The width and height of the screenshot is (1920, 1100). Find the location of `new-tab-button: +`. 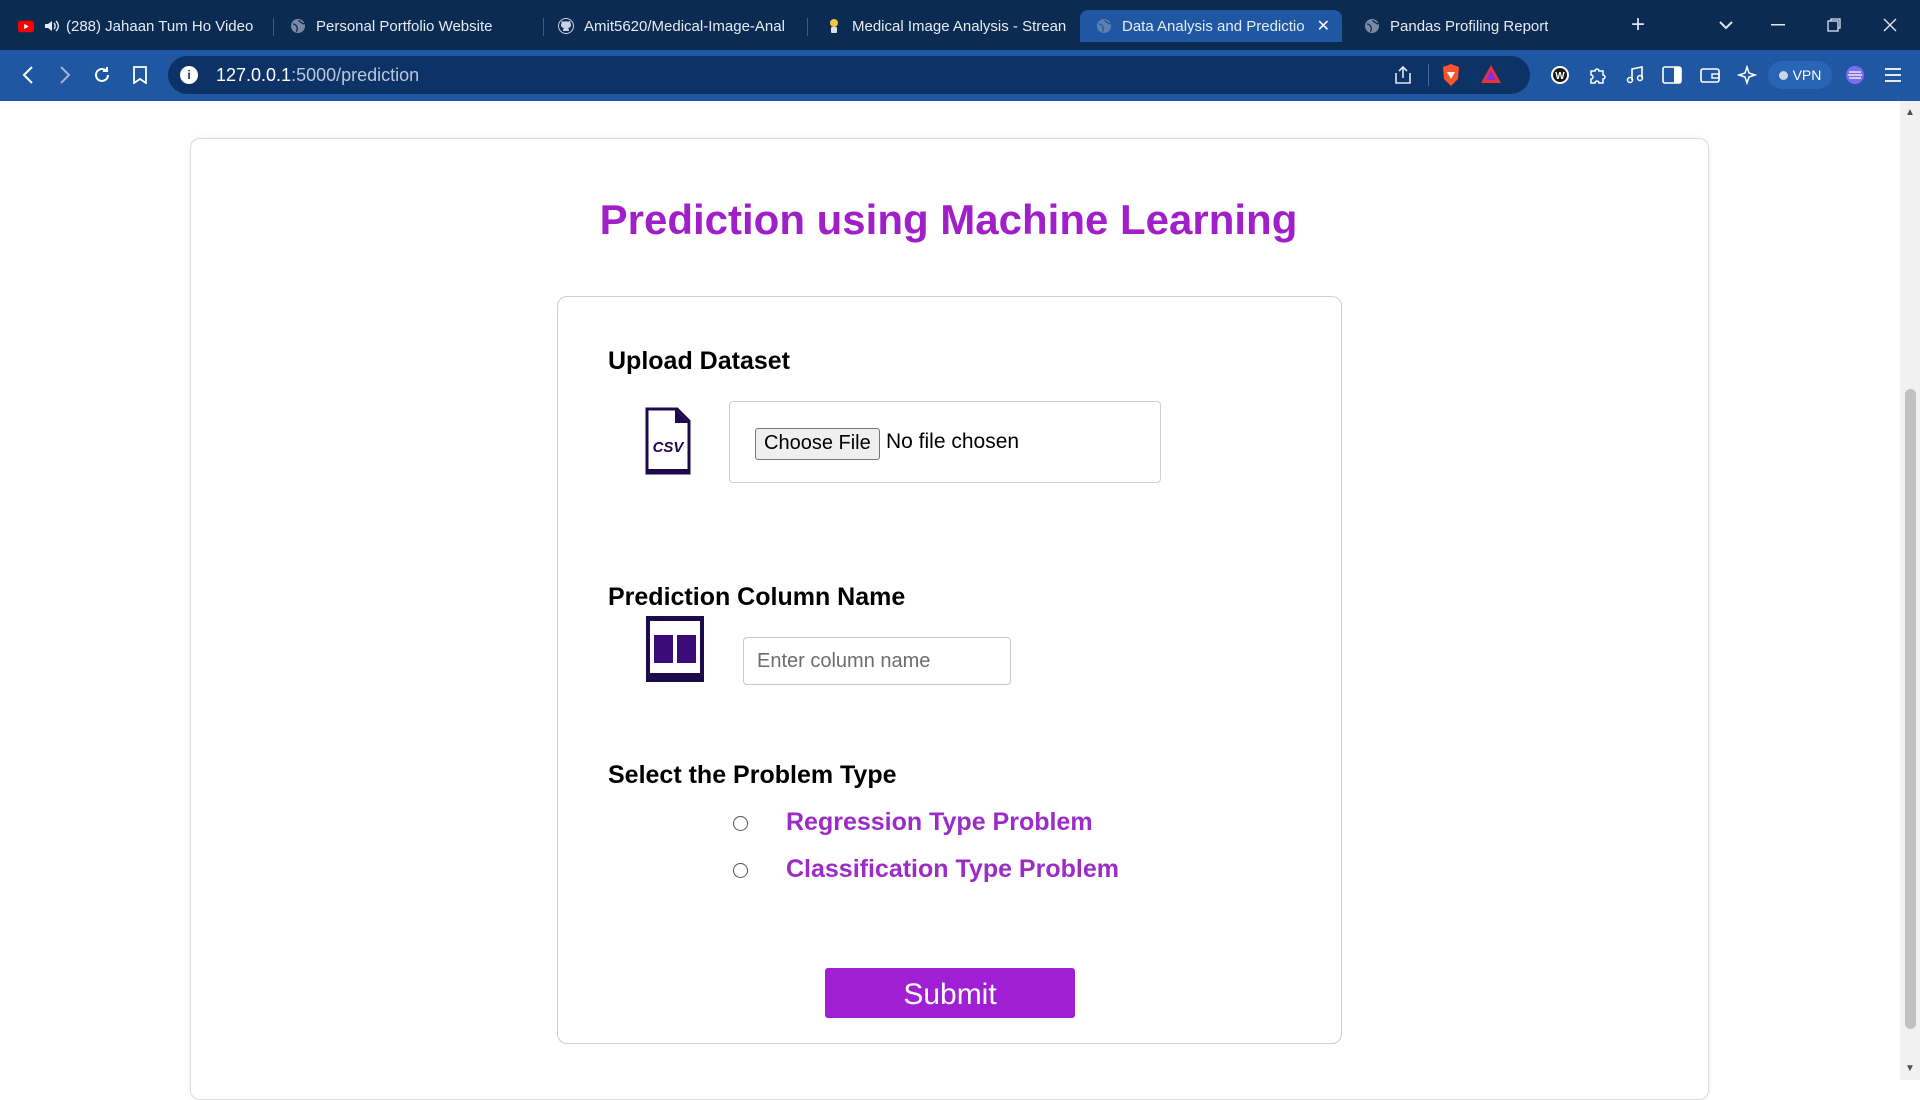

new-tab-button: + is located at coordinates (1638, 25).